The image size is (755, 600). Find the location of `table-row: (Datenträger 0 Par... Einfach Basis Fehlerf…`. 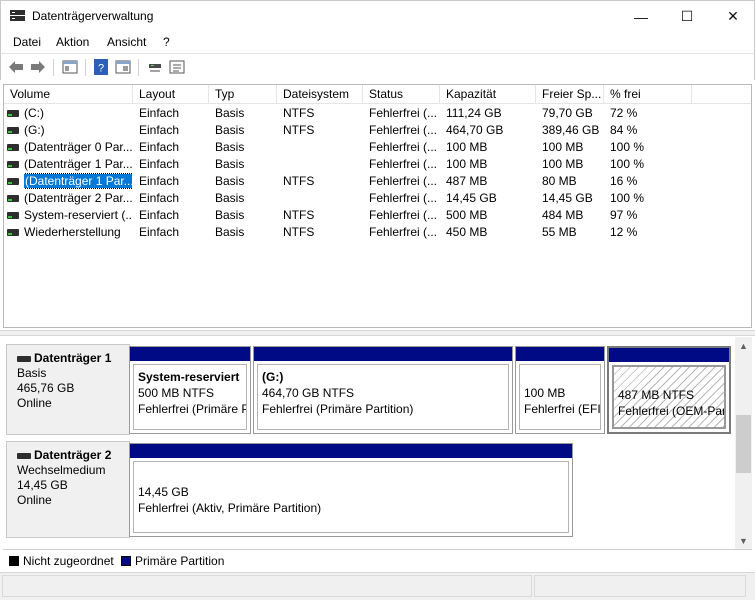

table-row: (Datenträger 0 Par... Einfach Basis Fehlerf… is located at coordinates (378, 147).